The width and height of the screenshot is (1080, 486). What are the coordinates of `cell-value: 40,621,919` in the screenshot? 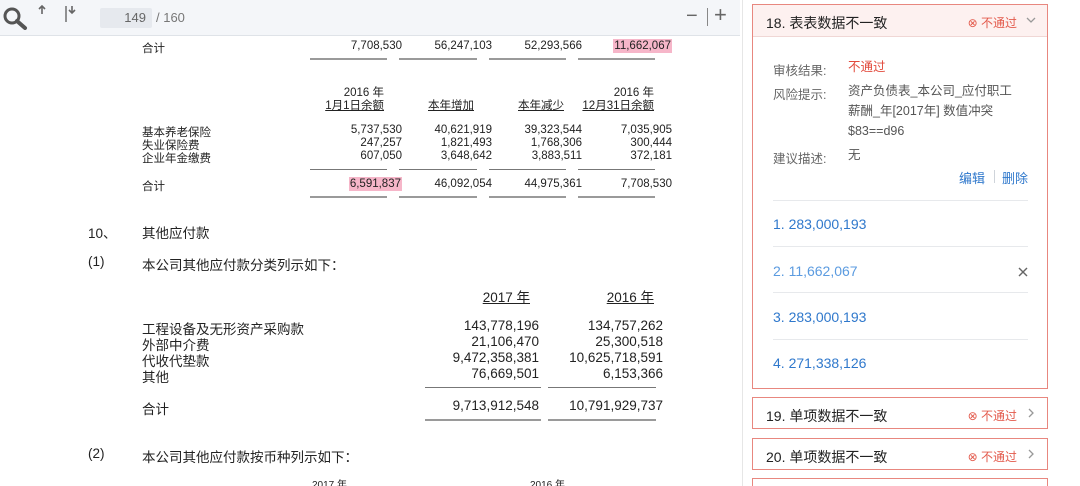 It's located at (463, 130).